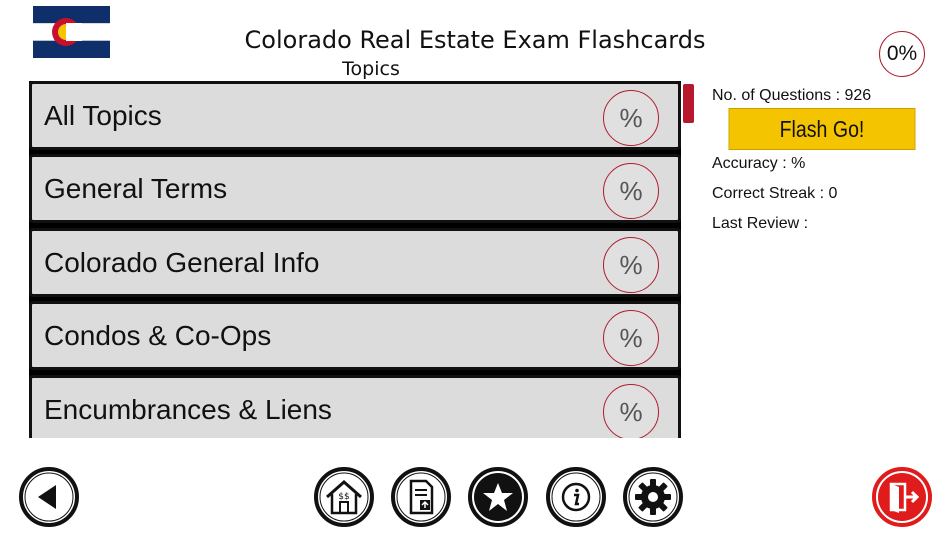 Image resolution: width=950 pixels, height=534 pixels. What do you see at coordinates (688, 103) in the screenshot?
I see `list-scrollbar-thumb` at bounding box center [688, 103].